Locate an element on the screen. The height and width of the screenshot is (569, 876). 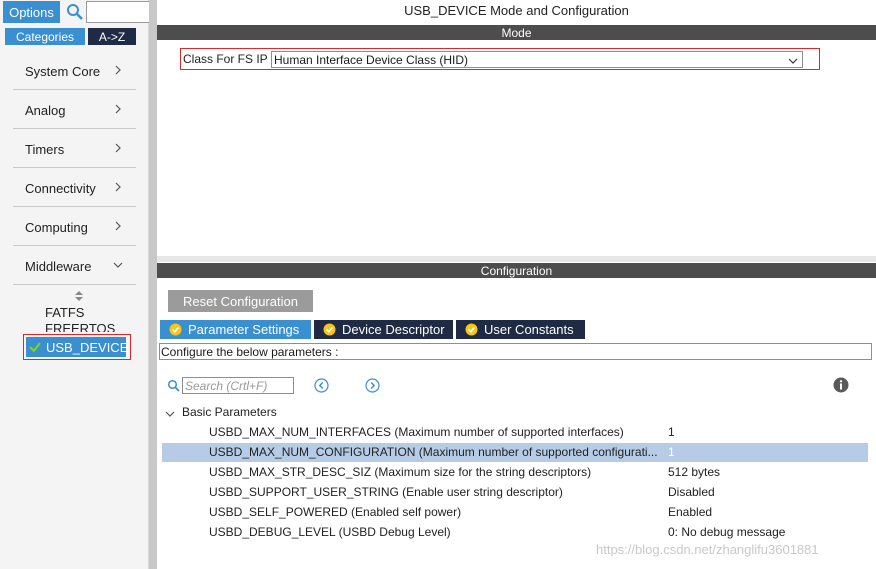
category-computing: Computing is located at coordinates (74, 227).